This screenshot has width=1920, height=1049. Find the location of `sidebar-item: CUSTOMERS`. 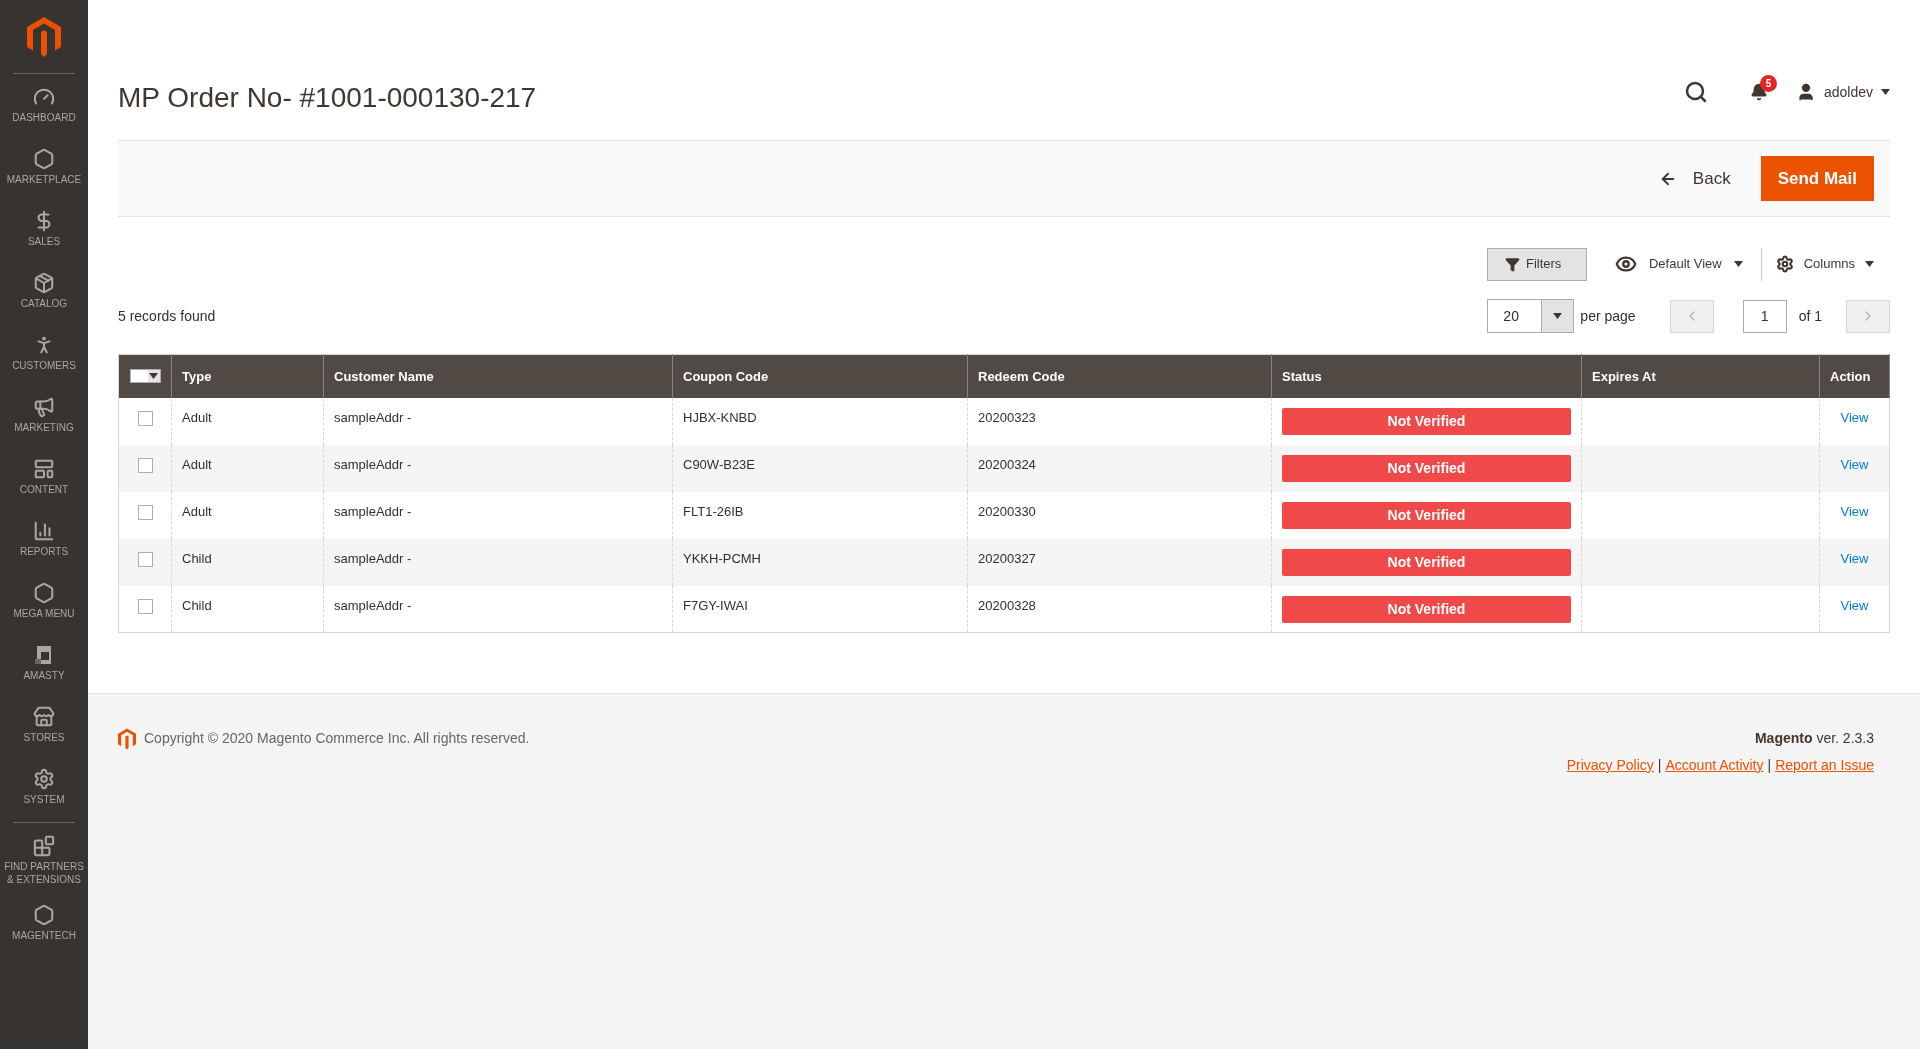

sidebar-item: CUSTOMERS is located at coordinates (44, 353).